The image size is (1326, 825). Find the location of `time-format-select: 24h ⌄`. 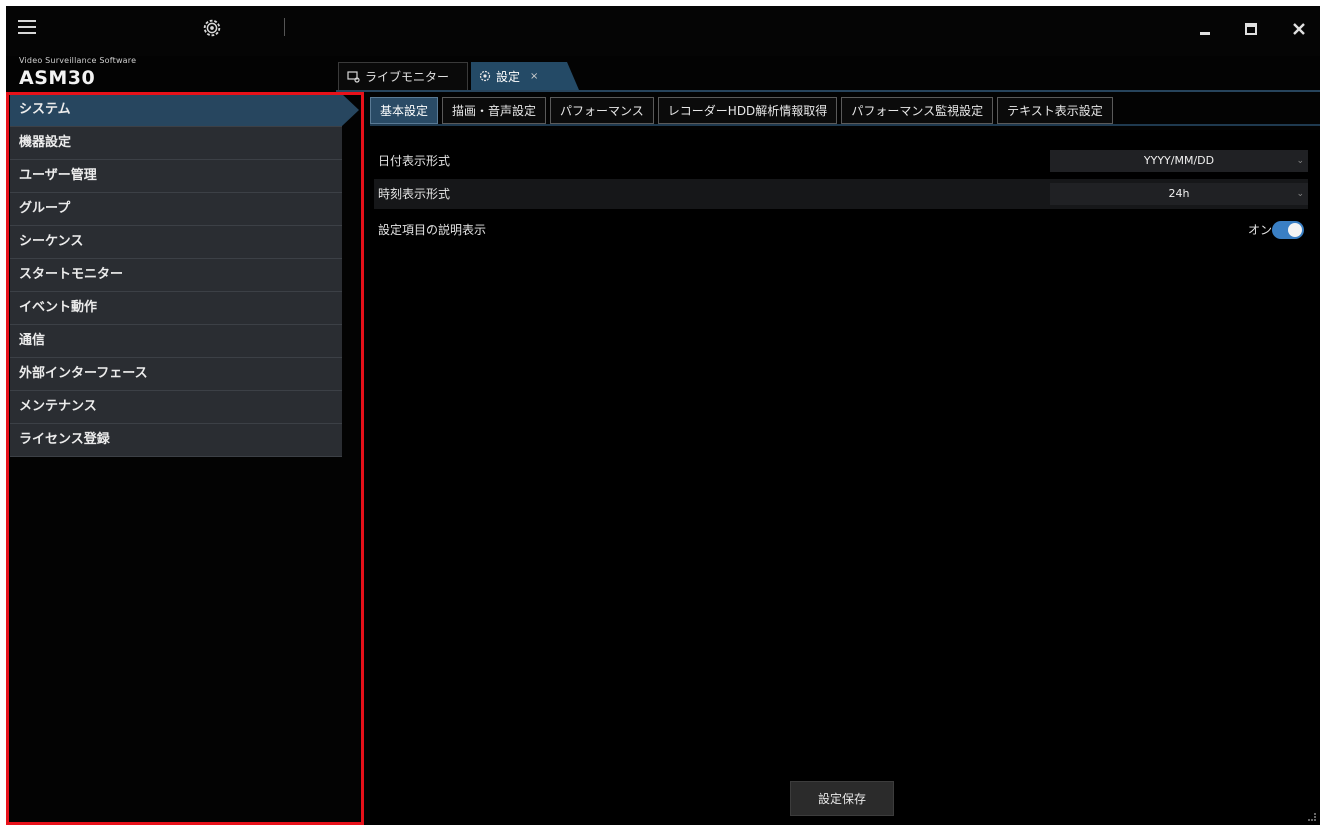

time-format-select: 24h ⌄ is located at coordinates (1179, 194).